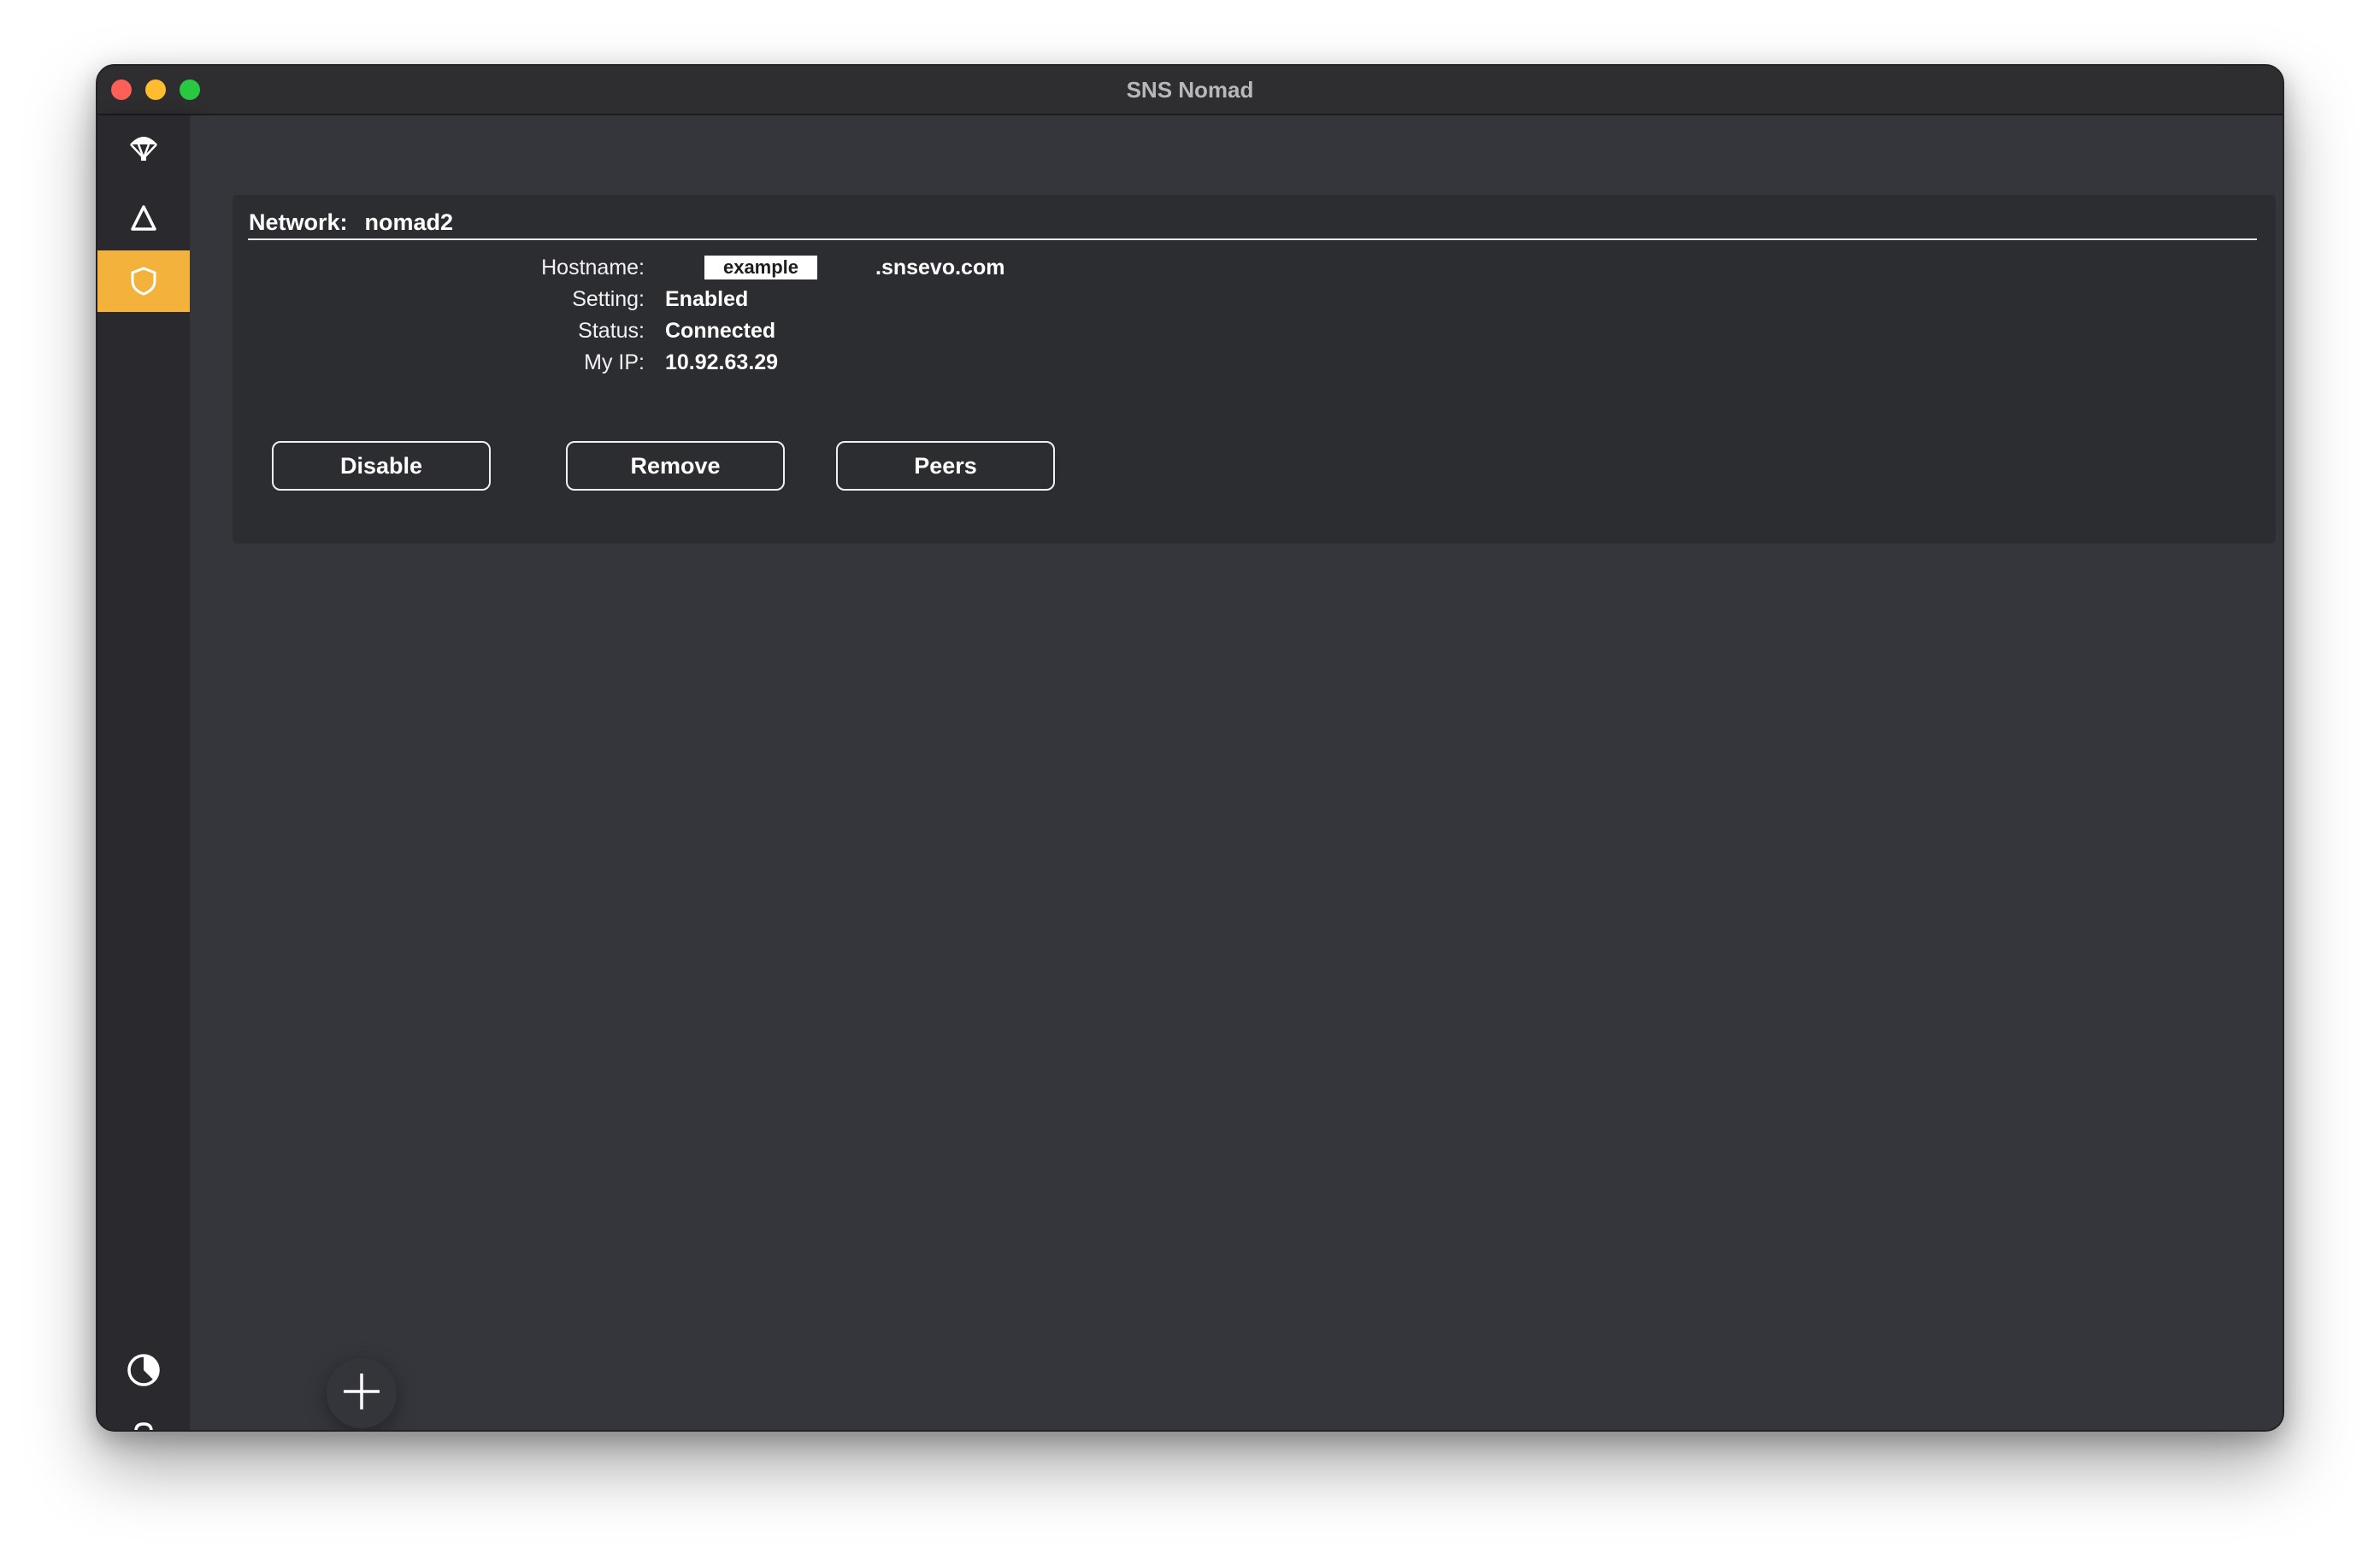 Image resolution: width=2380 pixels, height=1559 pixels. I want to click on delta-icon, so click(144, 217).